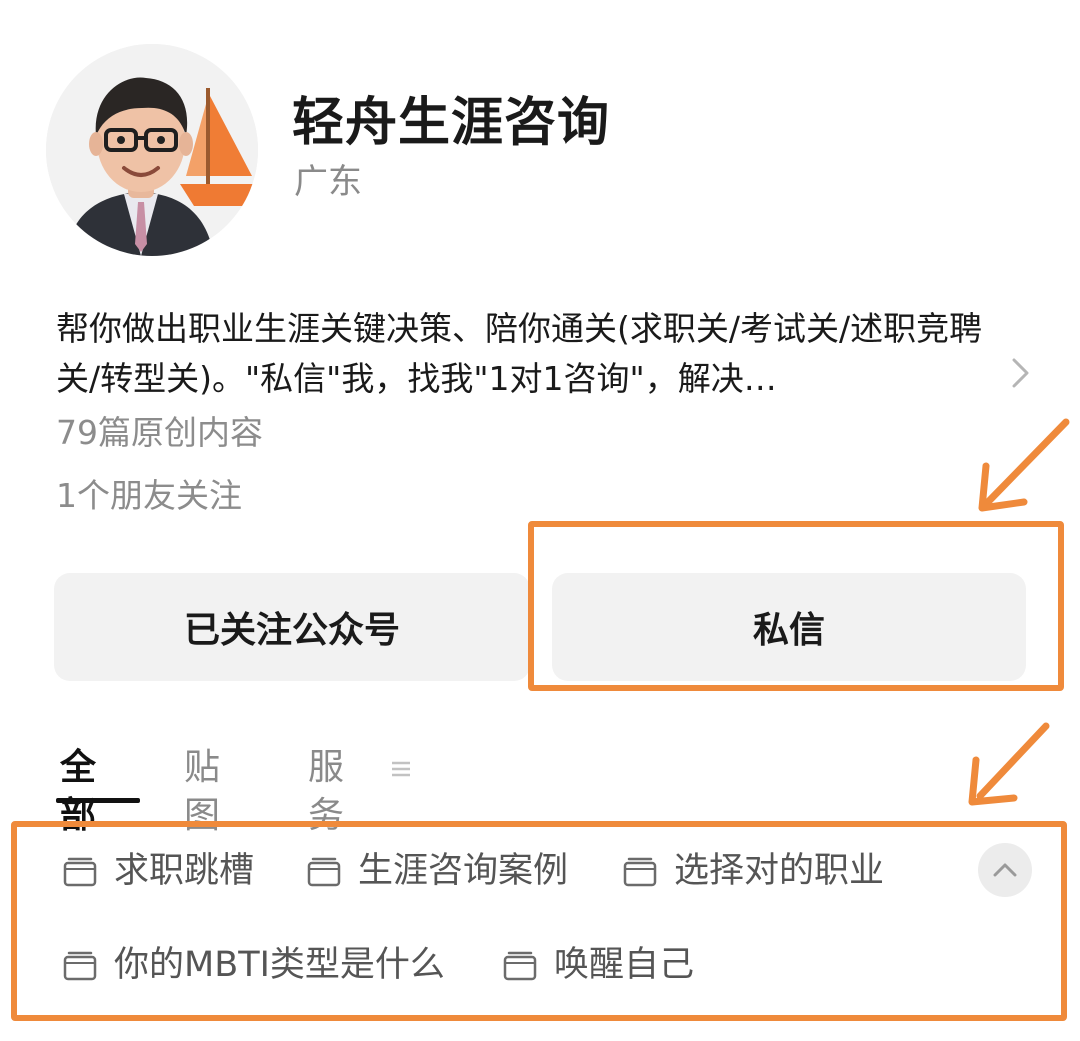  I want to click on collection-label: 选择对的职业, so click(779, 871).